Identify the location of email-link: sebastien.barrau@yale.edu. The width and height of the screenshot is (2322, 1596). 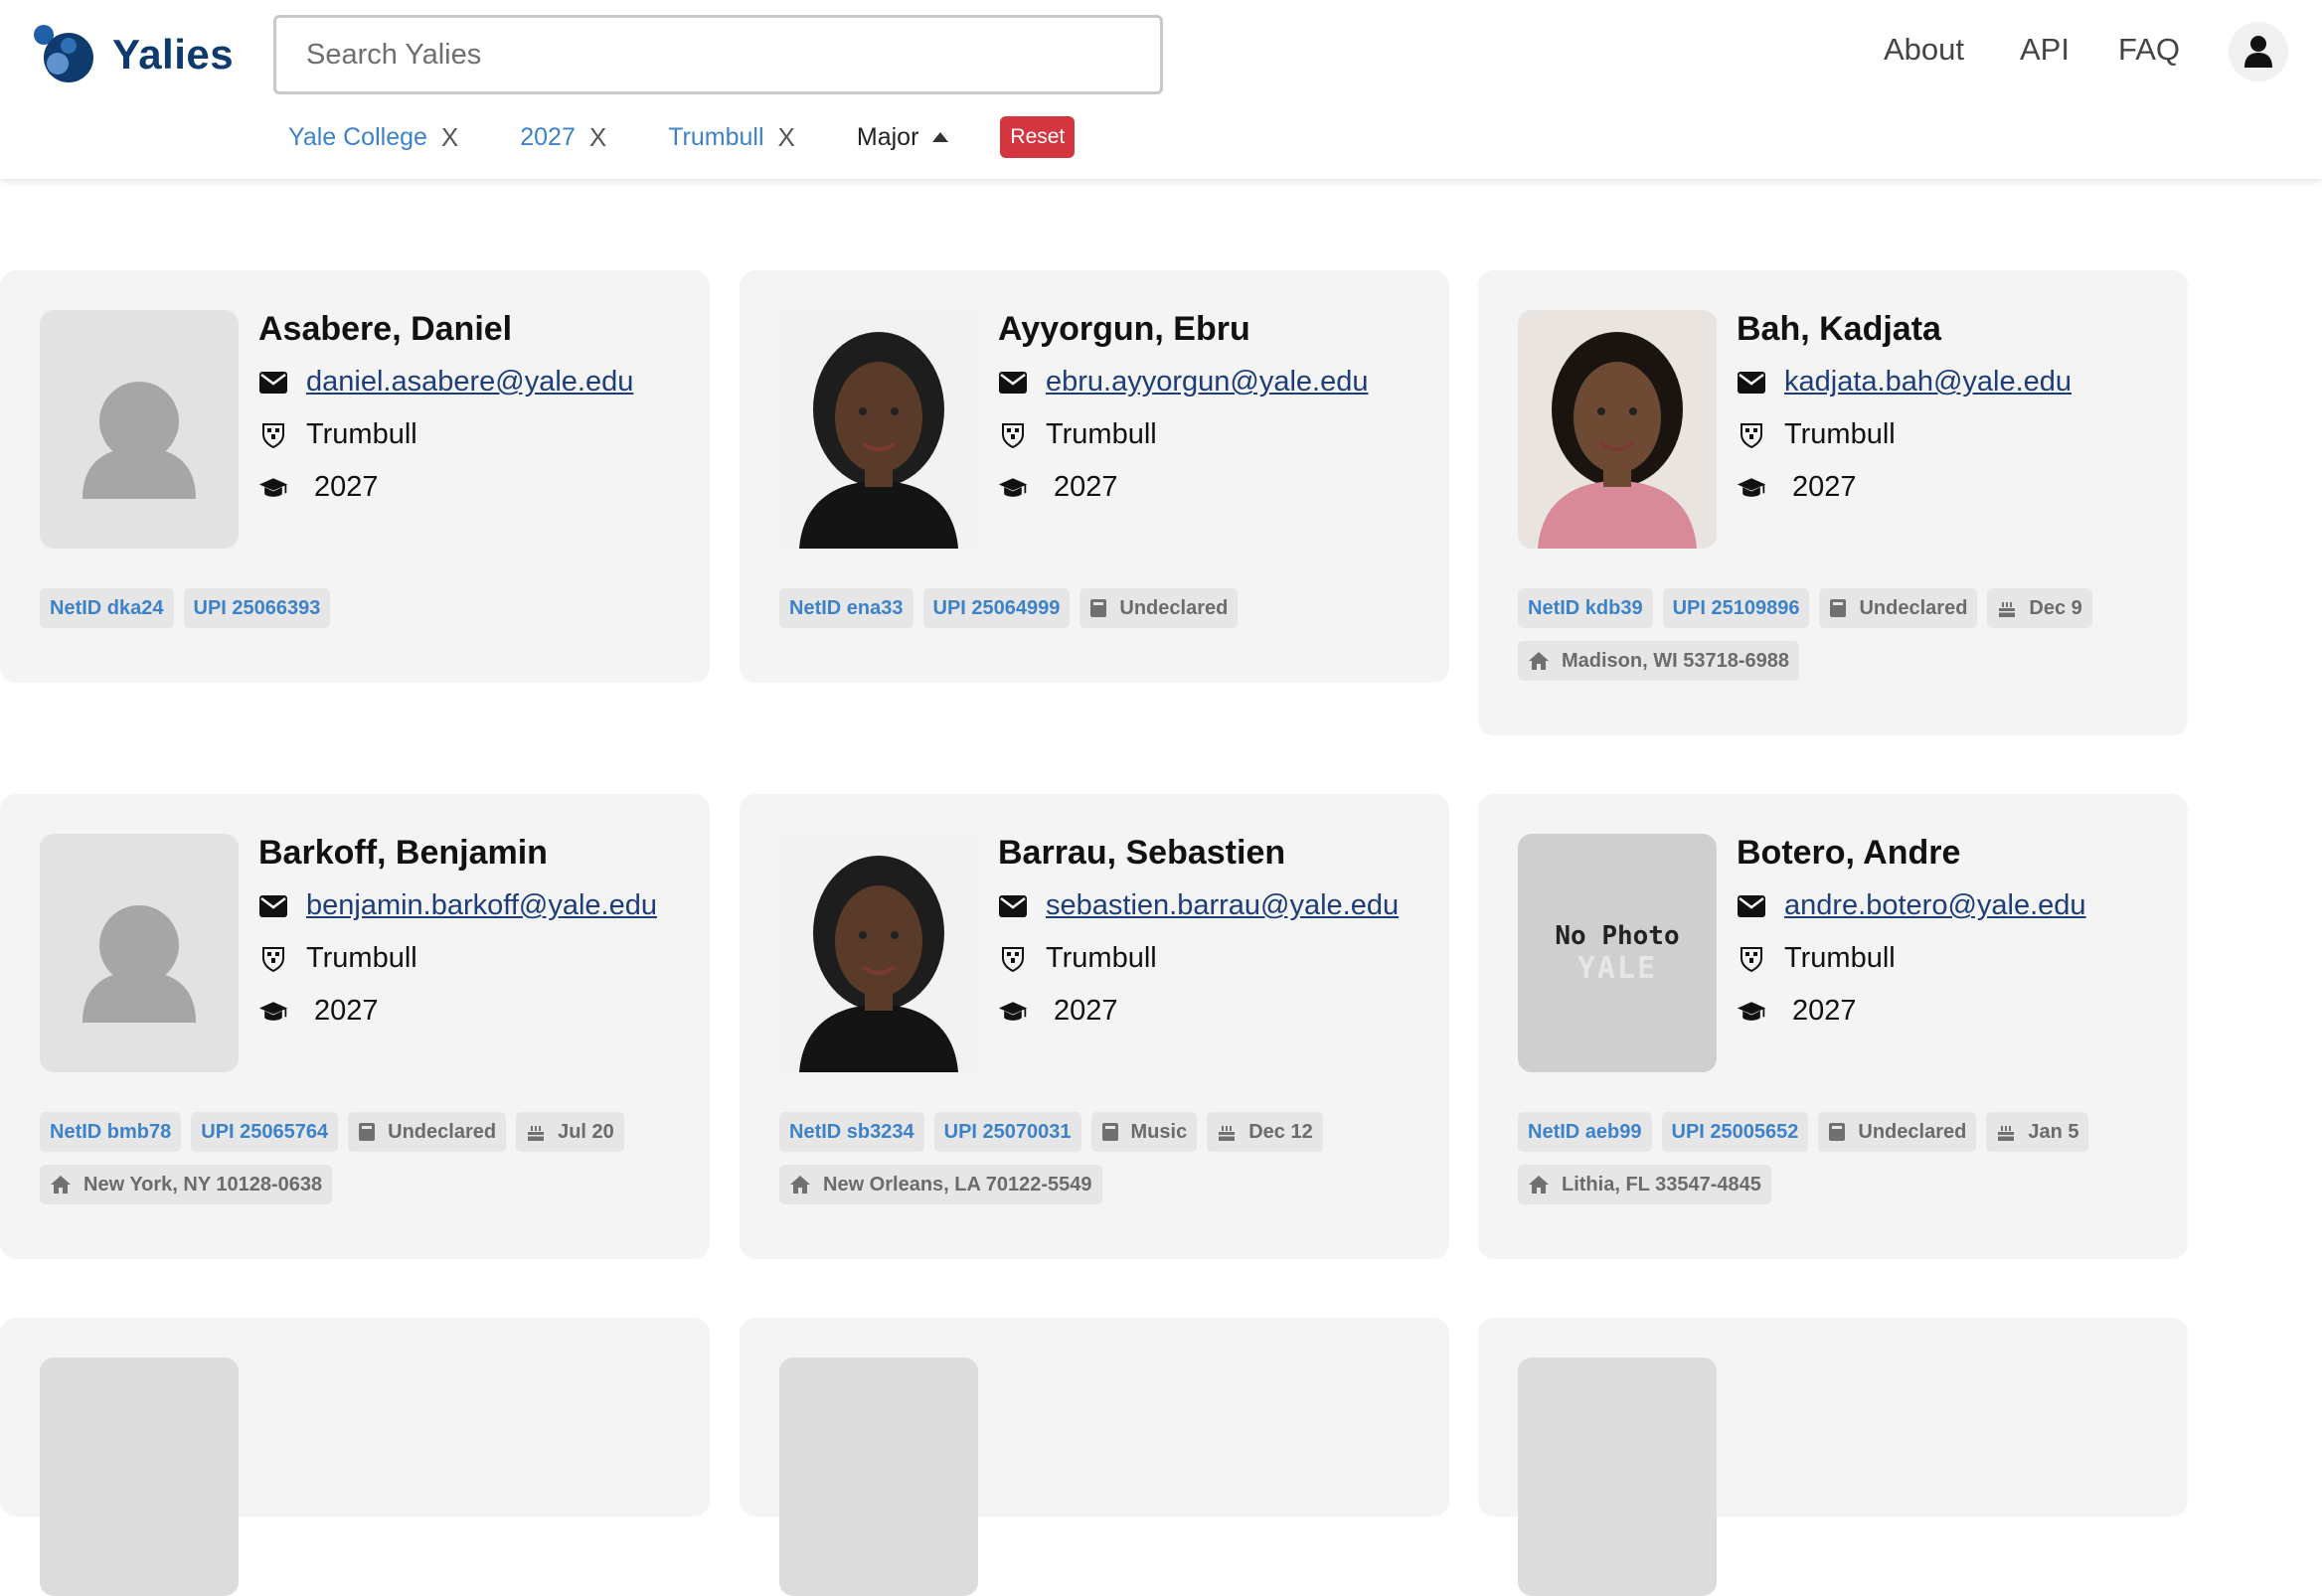
(1222, 906).